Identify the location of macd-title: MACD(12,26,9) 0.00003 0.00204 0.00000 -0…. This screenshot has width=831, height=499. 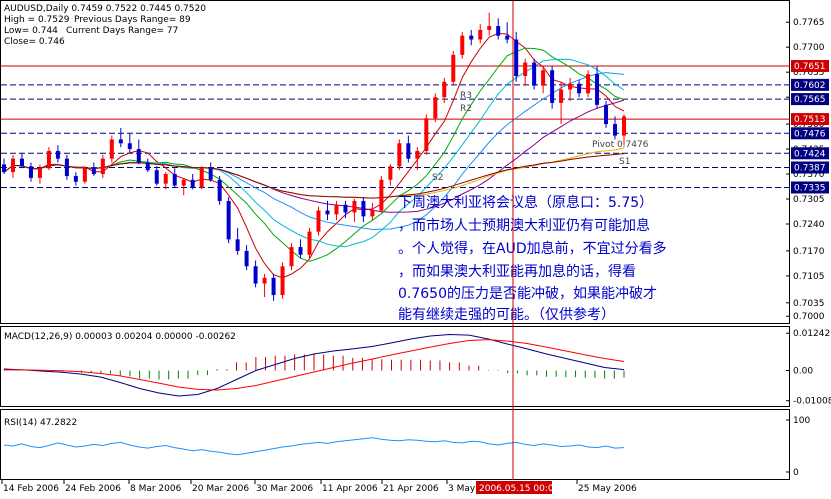
(120, 337).